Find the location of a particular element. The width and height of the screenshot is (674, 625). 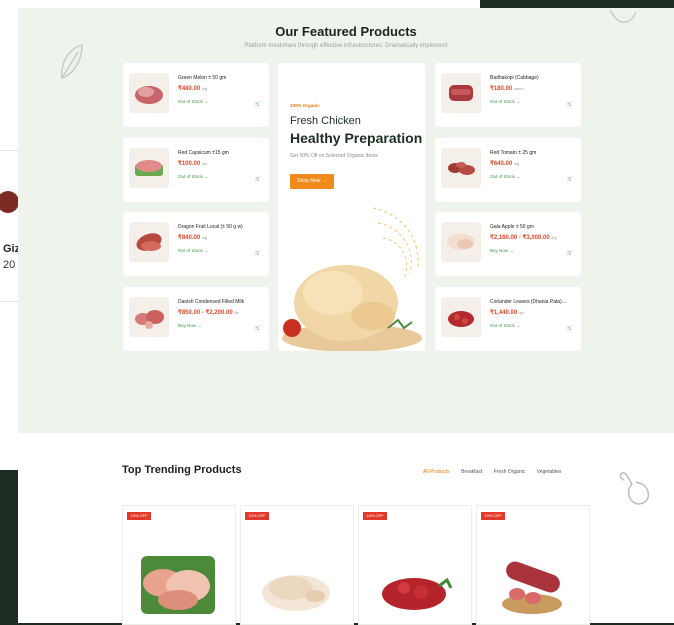

product-price: ₹480.00 /kg is located at coordinates (193, 89).